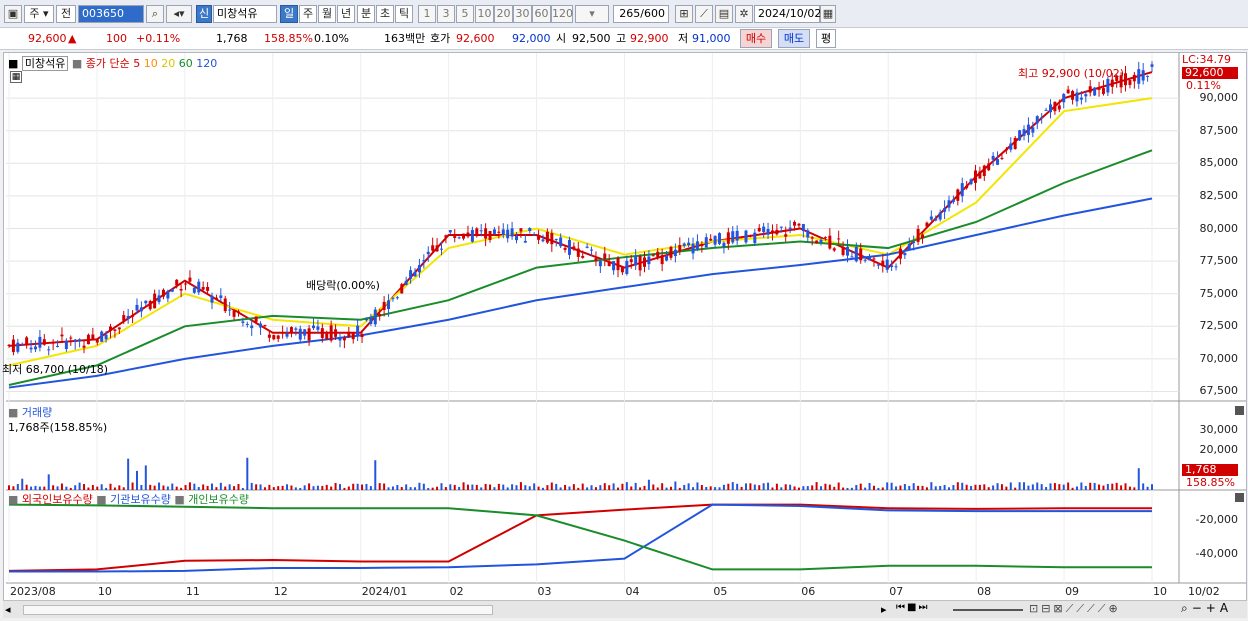 The image size is (1248, 621). What do you see at coordinates (912, 607) in the screenshot?
I see `playback-controls: ⏮■⏭` at bounding box center [912, 607].